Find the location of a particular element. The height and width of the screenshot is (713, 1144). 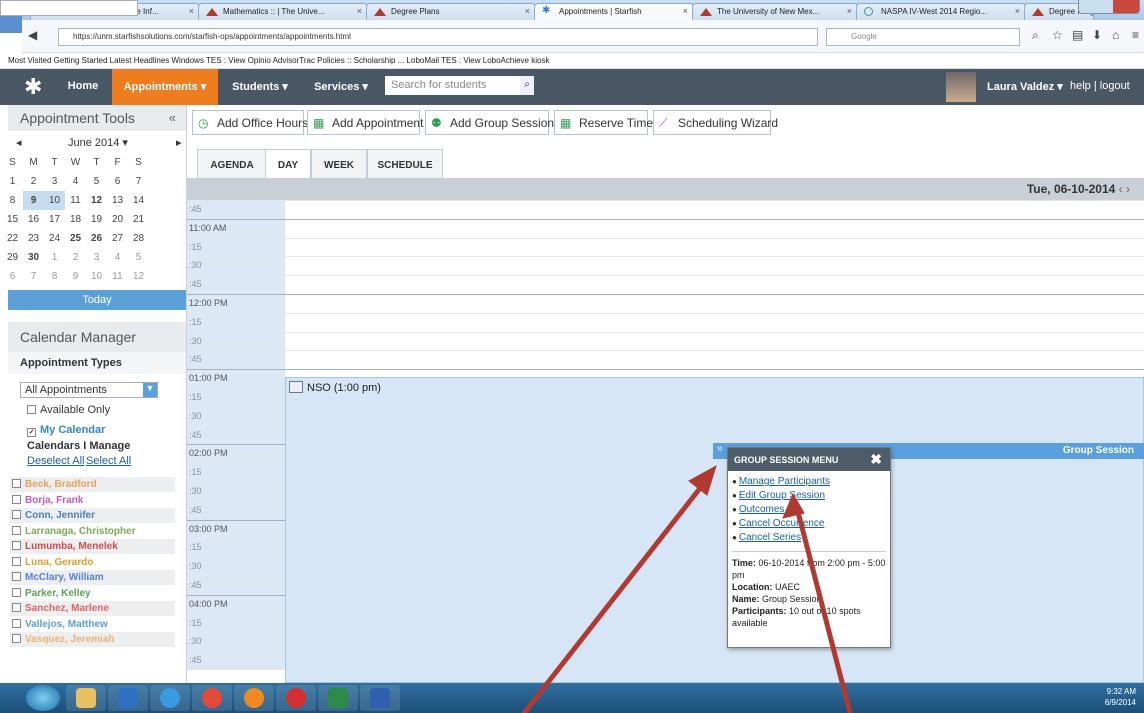

tab-week: WEEK is located at coordinates (339, 163).